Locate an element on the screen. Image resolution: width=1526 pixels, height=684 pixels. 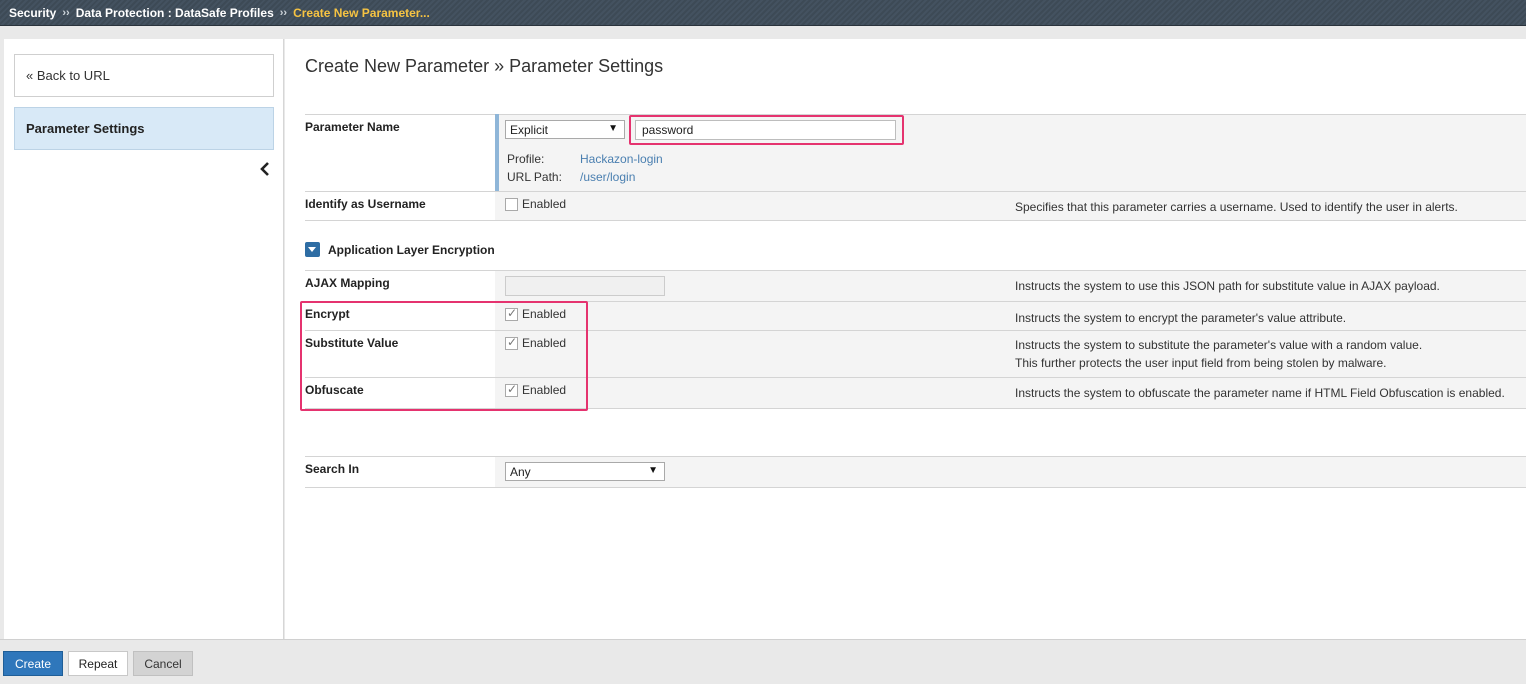
sidebar-item-parameter-settings: Parameter Settings is located at coordinates (144, 128).